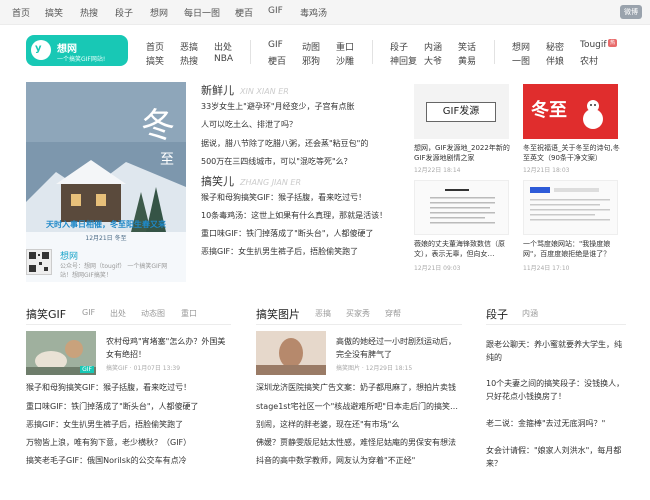  I want to click on nav-village: 农村, so click(589, 60).